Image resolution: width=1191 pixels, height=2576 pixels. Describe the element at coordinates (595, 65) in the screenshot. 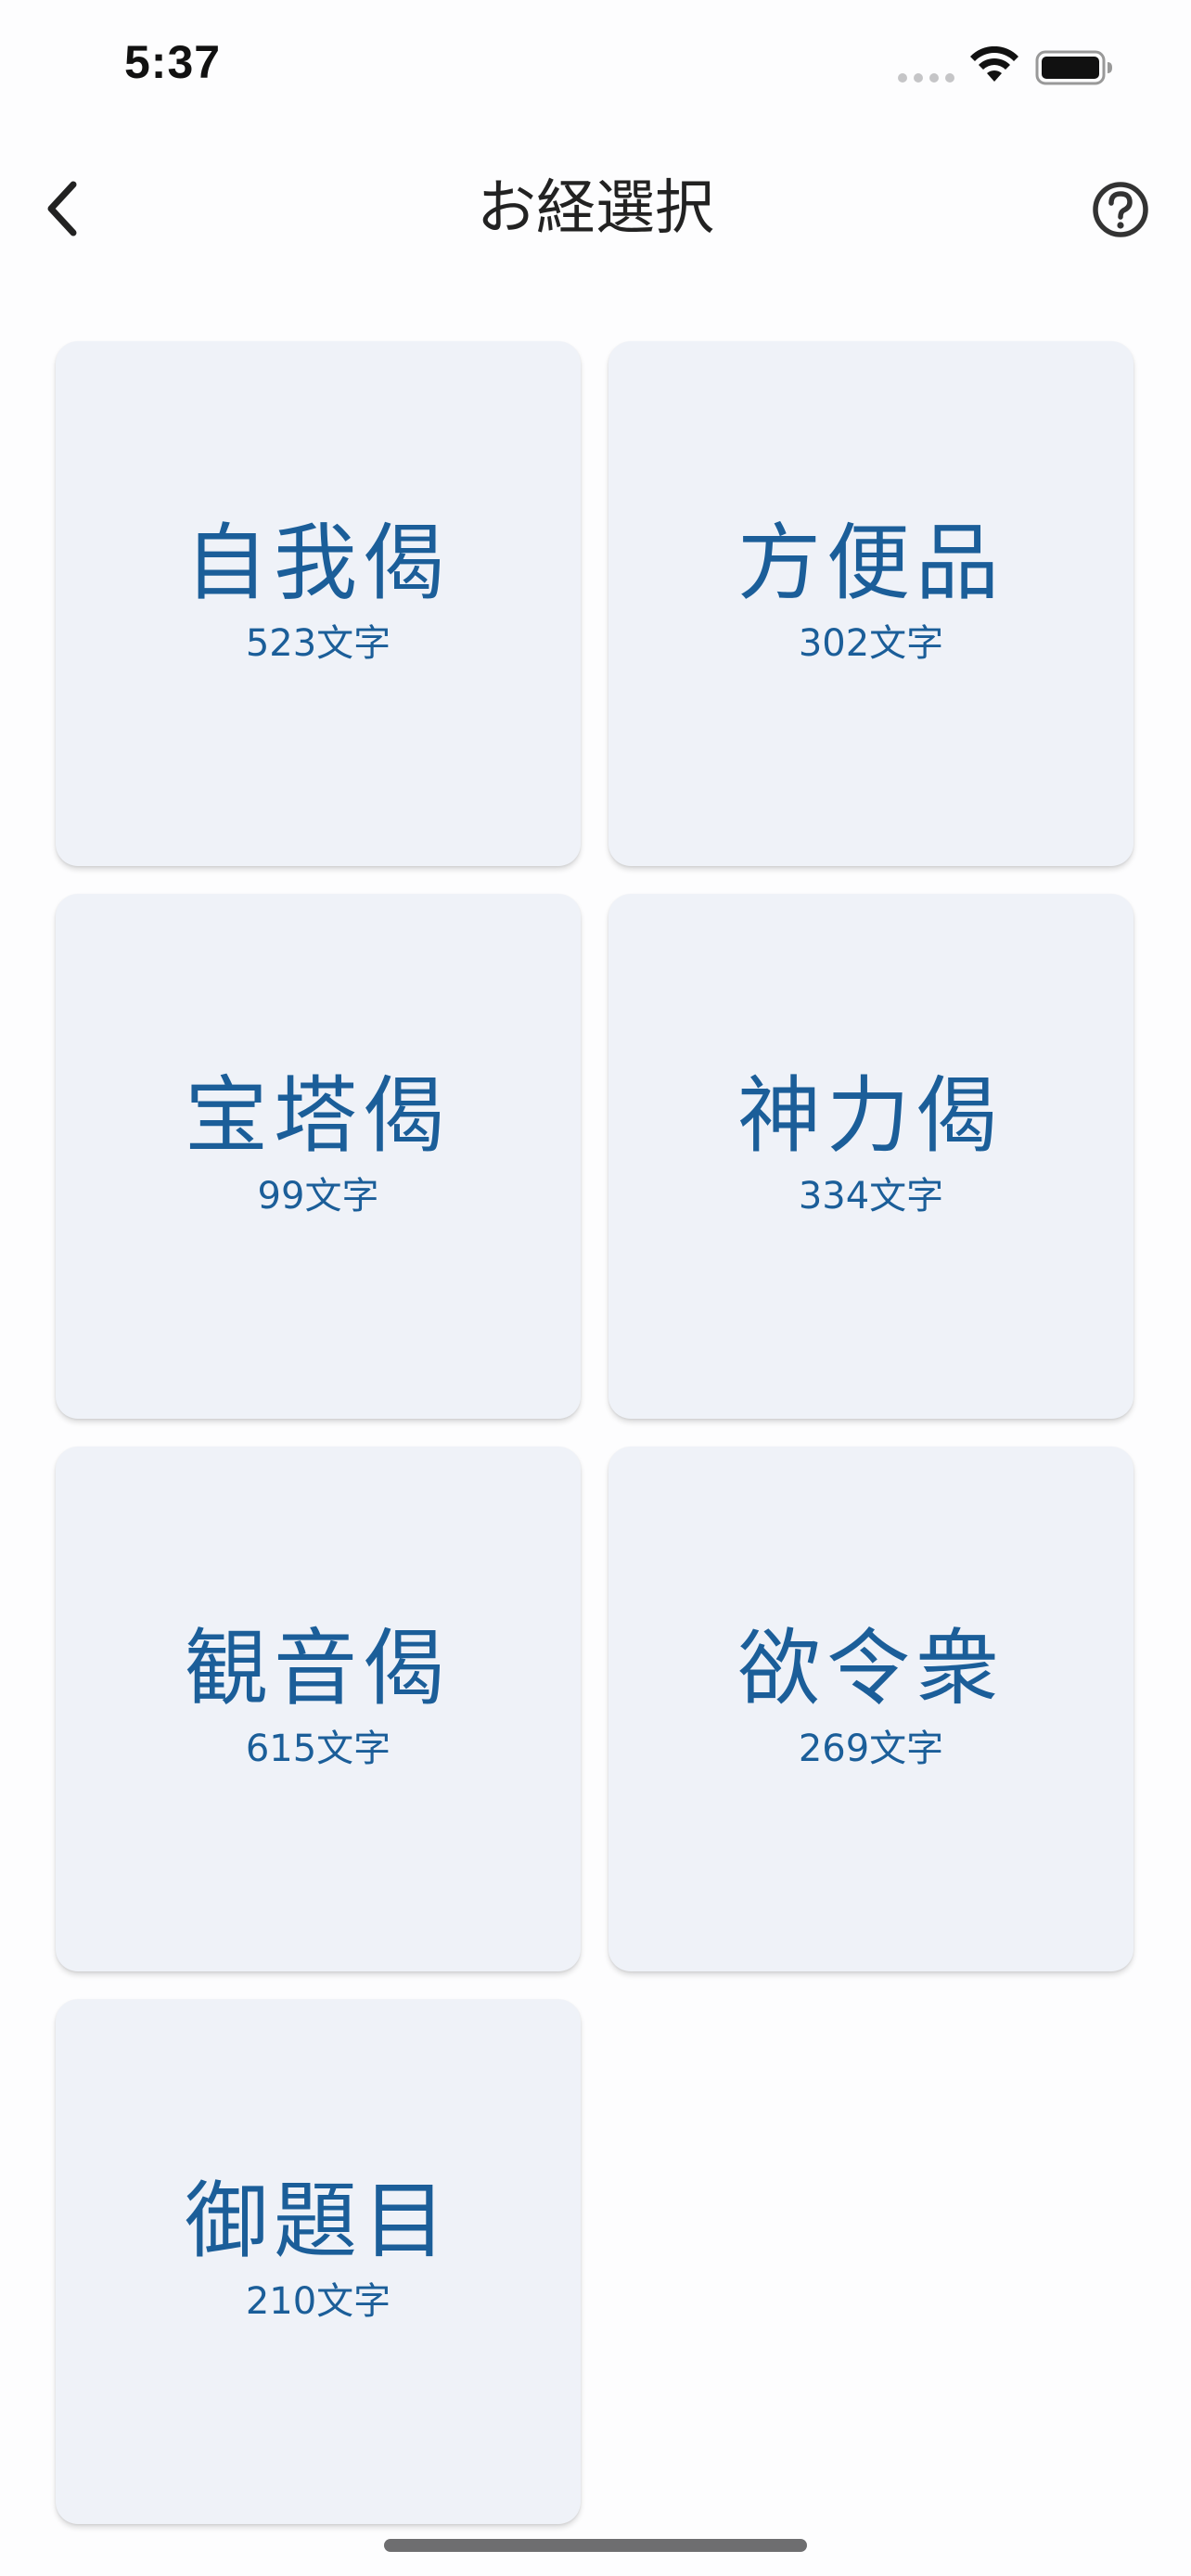

I see `status-bar: 5:37` at that location.